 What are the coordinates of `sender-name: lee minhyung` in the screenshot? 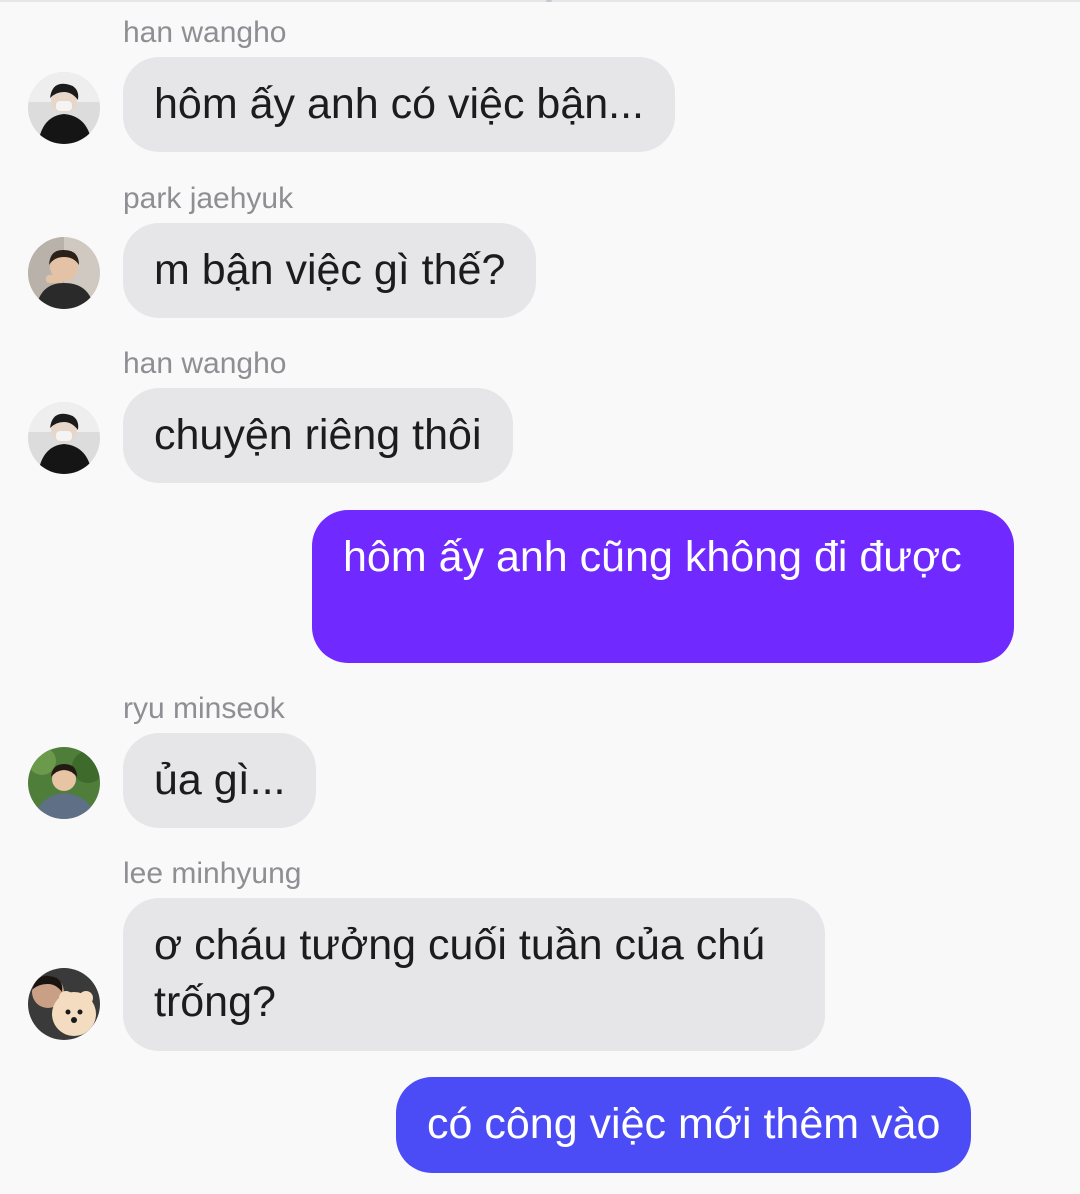 It's located at (212, 873).